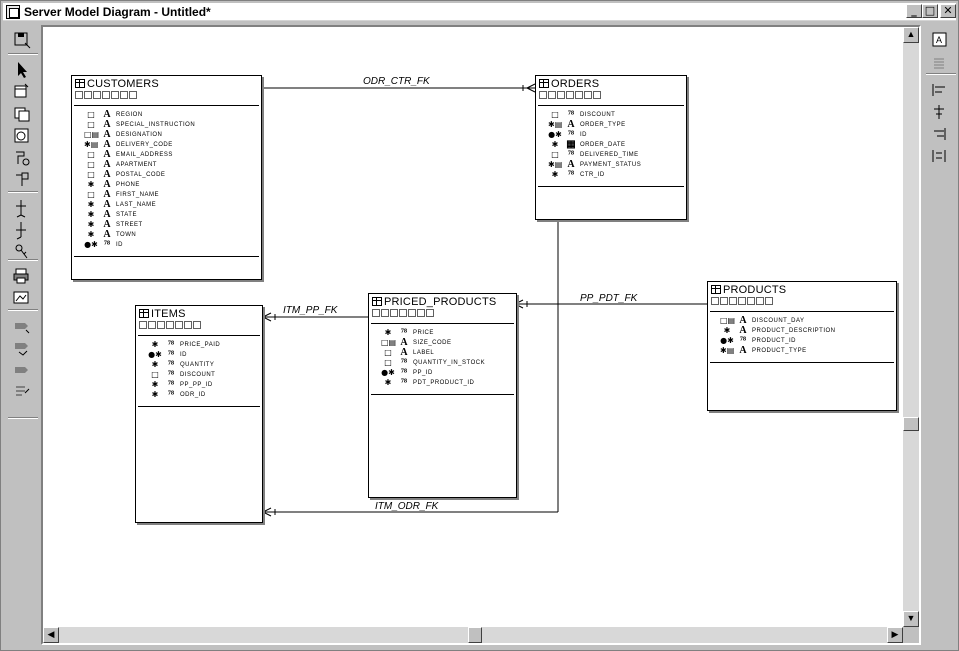  What do you see at coordinates (22, 370) in the screenshot?
I see `text-color-icon` at bounding box center [22, 370].